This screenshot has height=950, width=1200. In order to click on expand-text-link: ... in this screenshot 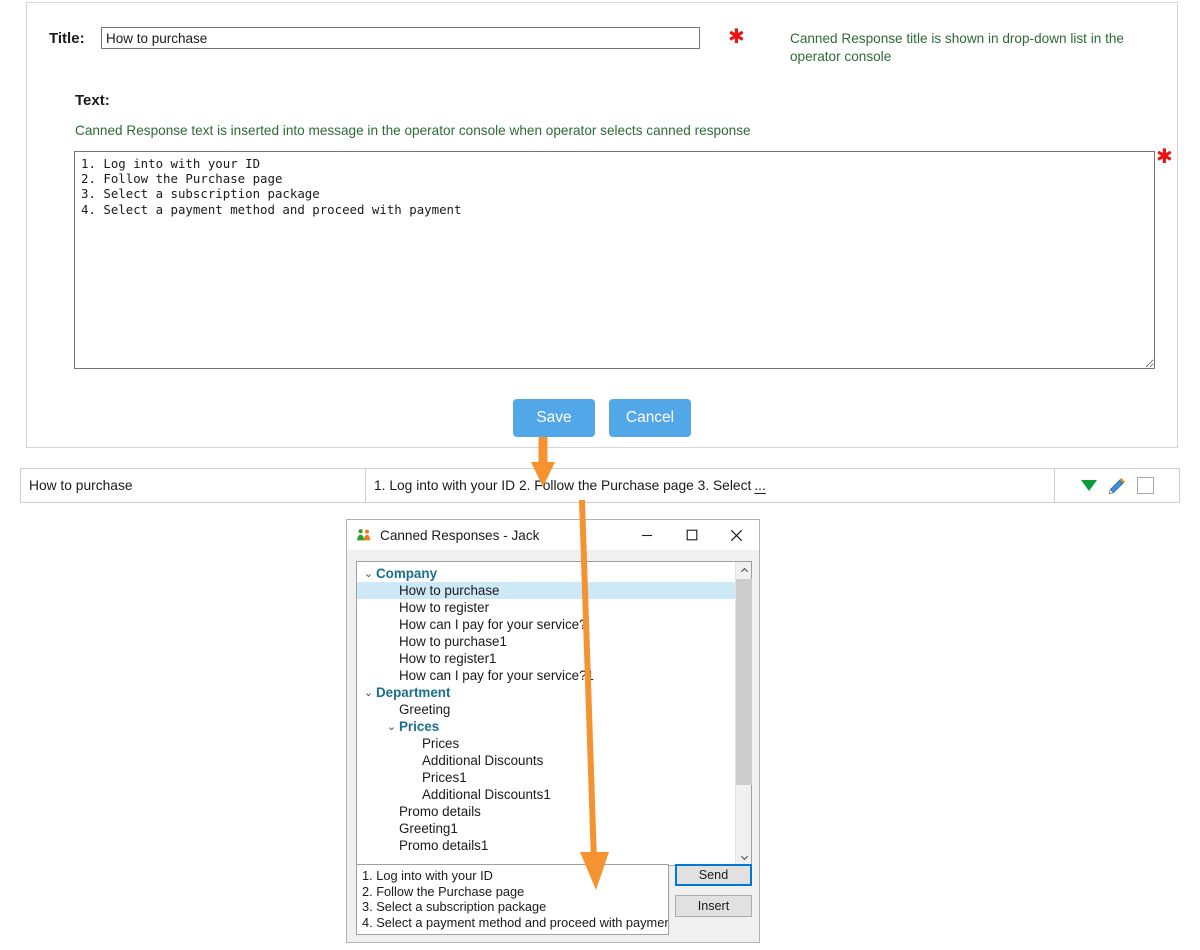, I will do `click(760, 485)`.